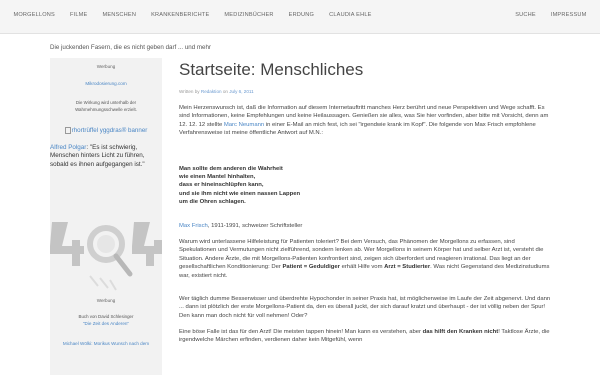 The width and height of the screenshot is (600, 375). I want to click on banner-alt-text: rhortrüffel yggdras® banner, so click(109, 131).